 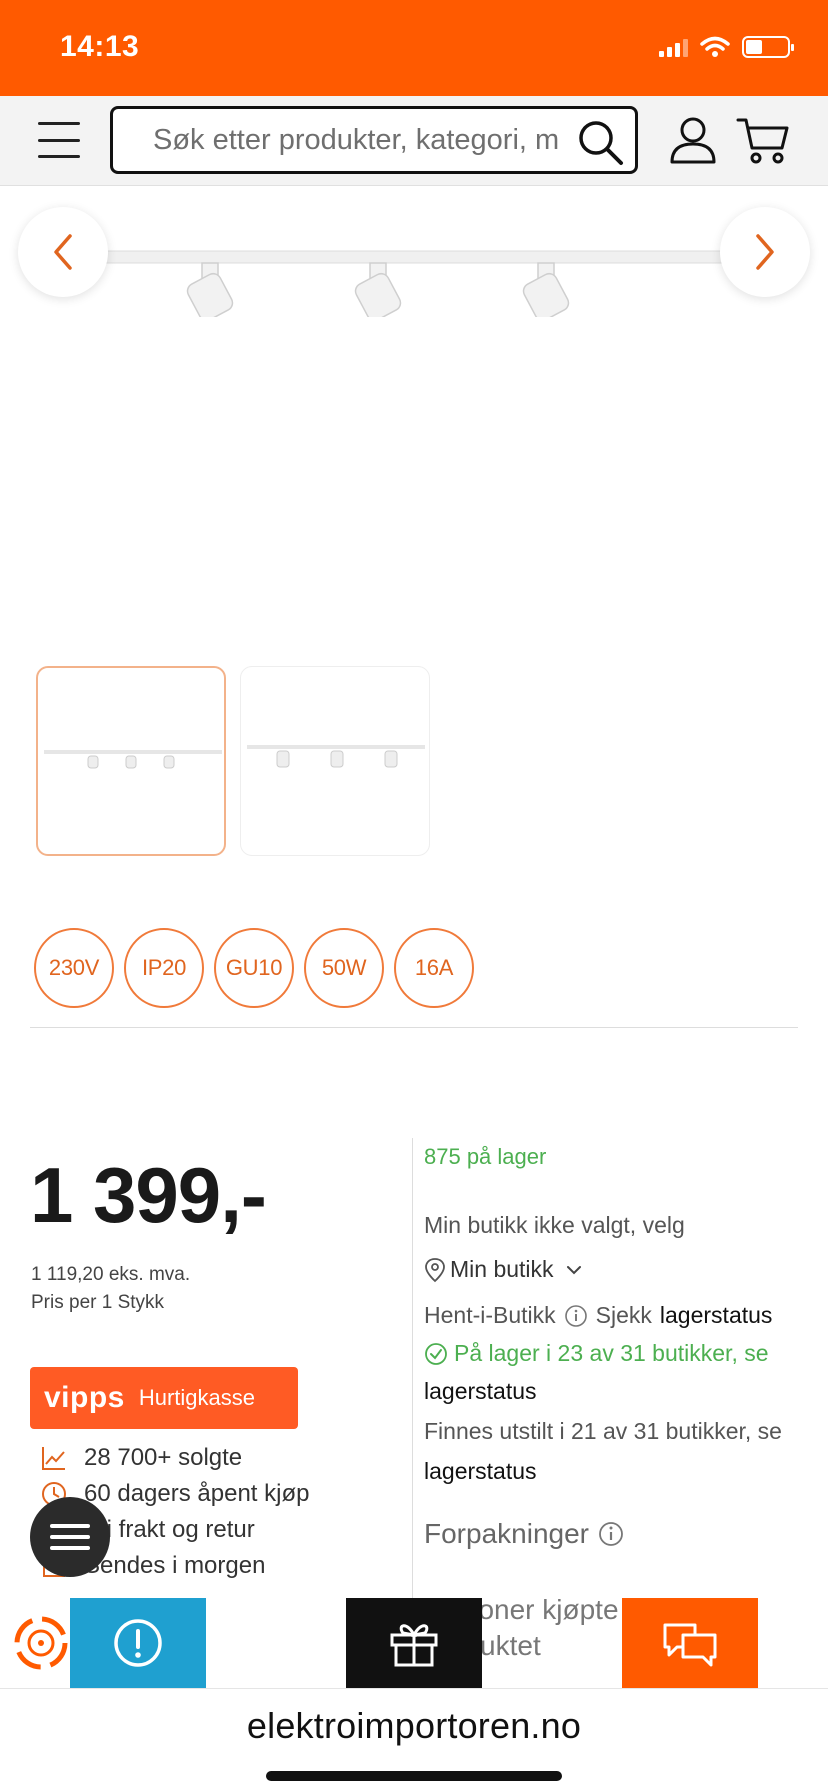 I want to click on status-time: 14:13, so click(x=100, y=46).